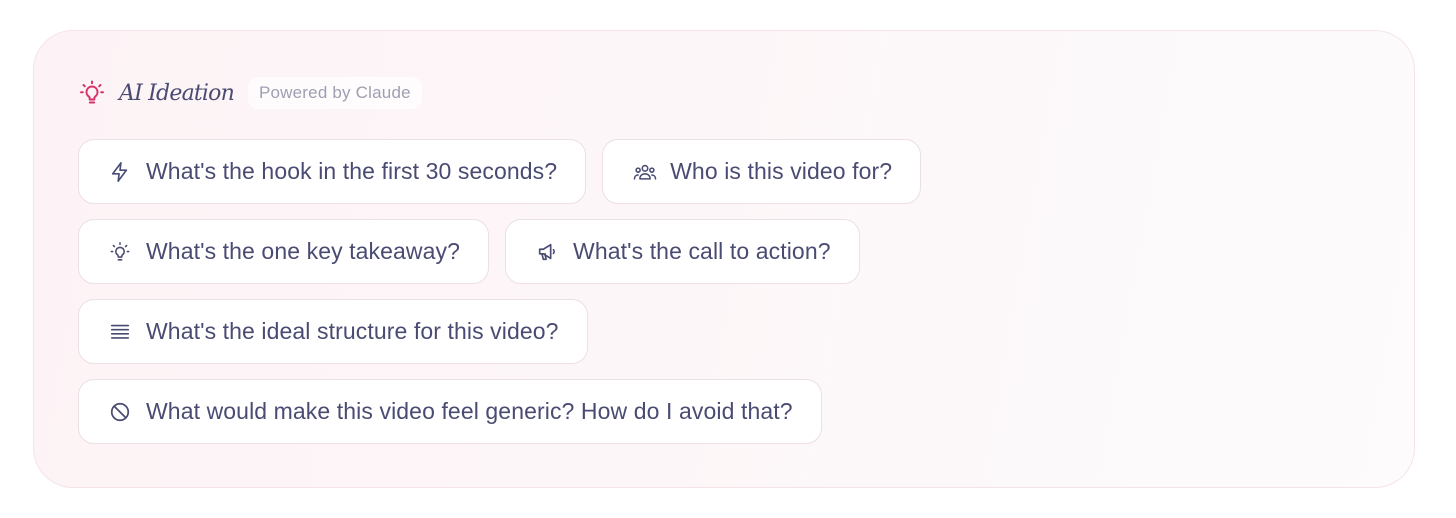 This screenshot has height=518, width=1456. What do you see at coordinates (702, 251) in the screenshot?
I see `prompt-chip-label: What's the call to action?` at bounding box center [702, 251].